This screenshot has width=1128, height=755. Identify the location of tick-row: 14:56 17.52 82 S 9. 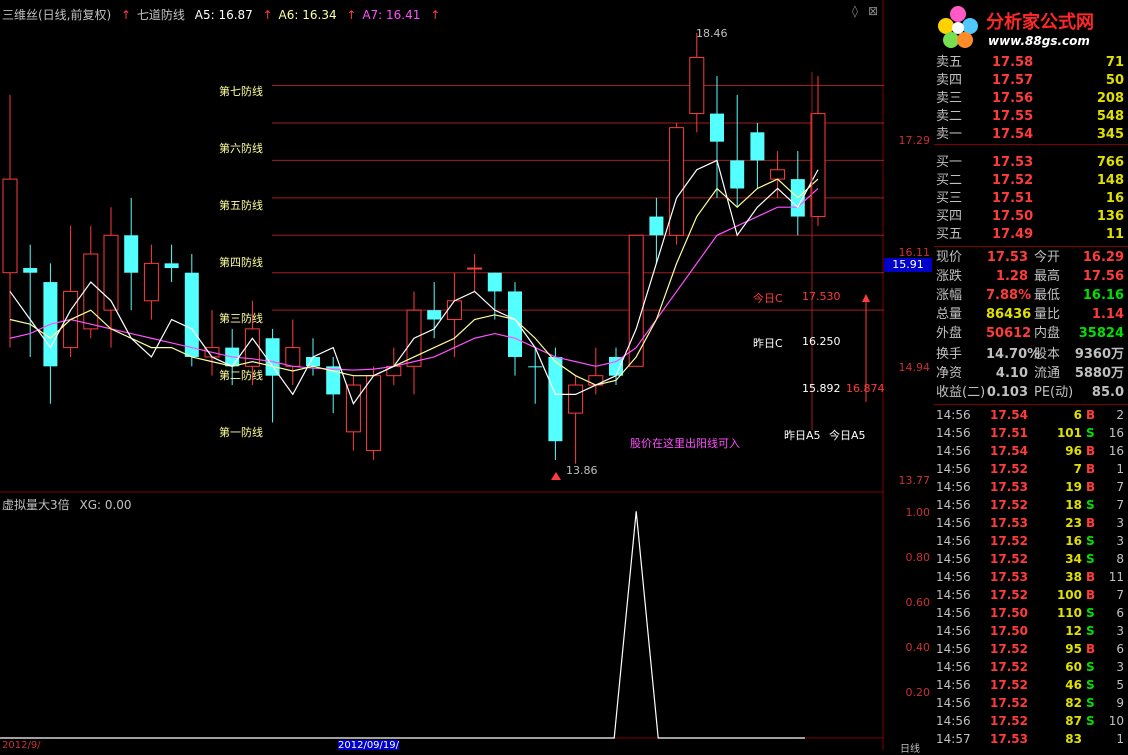
(1031, 703).